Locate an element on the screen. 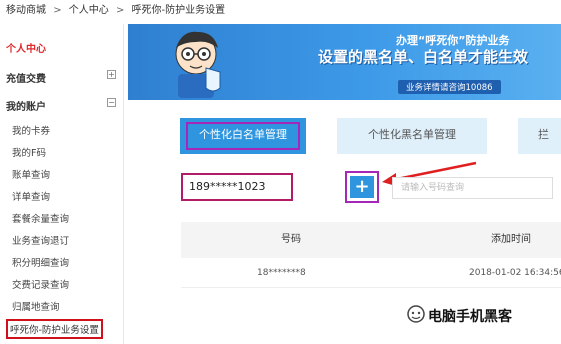  sidebar-item-service-query: 业务查询退订 is located at coordinates (40, 240).